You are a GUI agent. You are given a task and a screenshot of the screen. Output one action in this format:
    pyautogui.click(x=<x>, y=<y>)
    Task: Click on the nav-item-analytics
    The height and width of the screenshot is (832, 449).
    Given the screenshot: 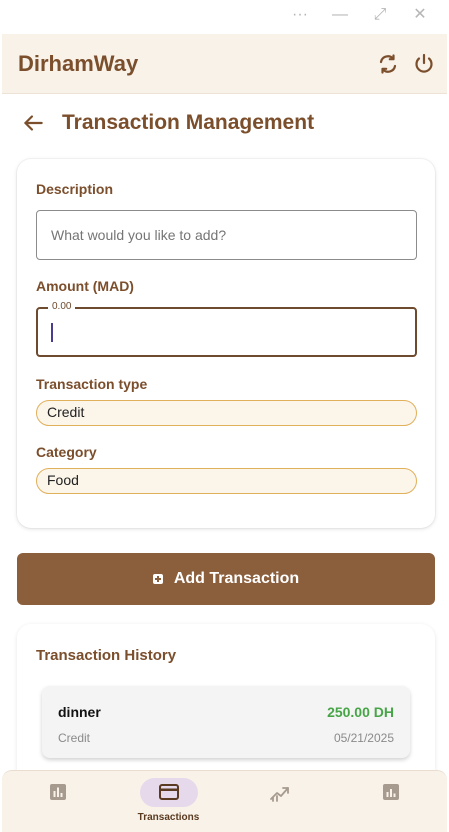 What is the action you would take?
    pyautogui.click(x=390, y=801)
    